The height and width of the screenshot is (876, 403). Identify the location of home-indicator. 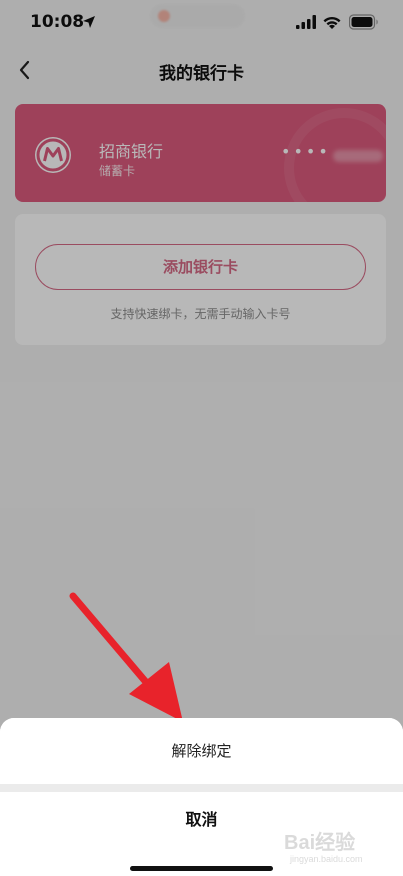
(201, 868).